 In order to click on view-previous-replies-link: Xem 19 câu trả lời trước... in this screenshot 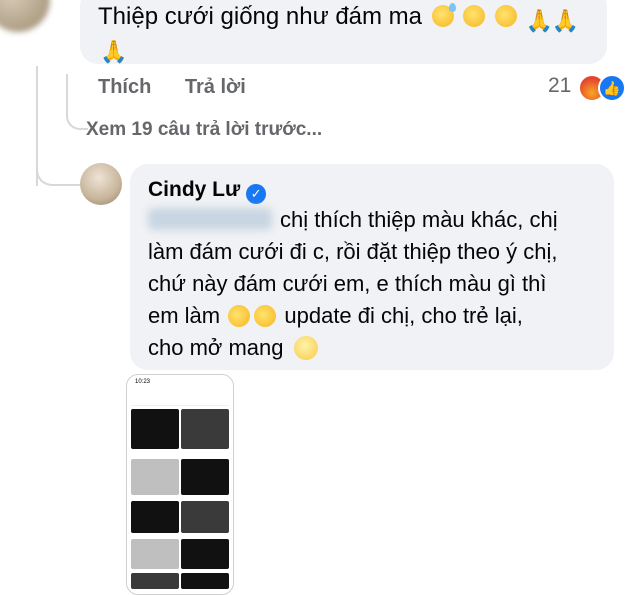, I will do `click(204, 130)`.